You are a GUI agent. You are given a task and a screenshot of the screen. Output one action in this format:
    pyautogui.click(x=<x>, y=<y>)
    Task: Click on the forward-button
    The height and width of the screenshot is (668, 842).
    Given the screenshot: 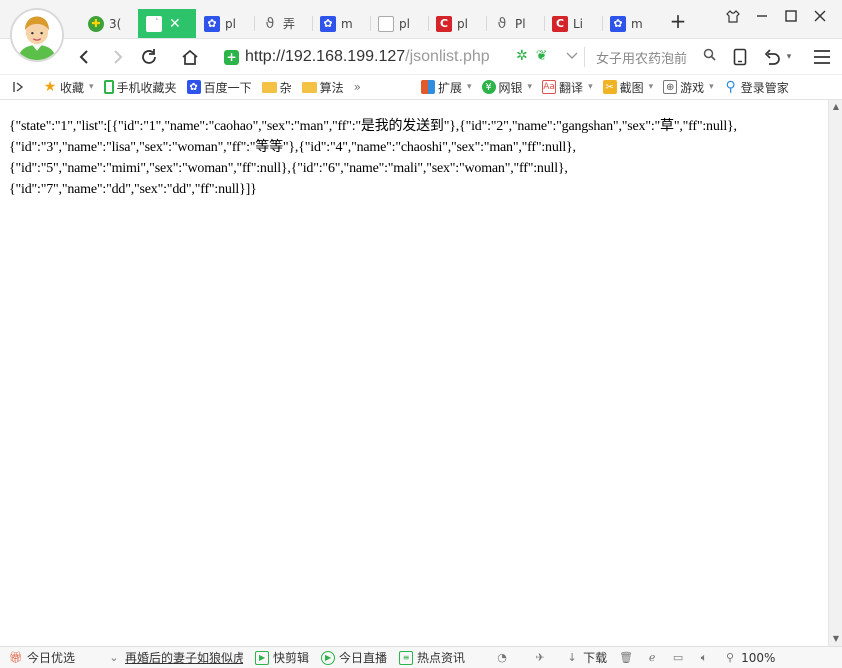 What is the action you would take?
    pyautogui.click(x=118, y=57)
    